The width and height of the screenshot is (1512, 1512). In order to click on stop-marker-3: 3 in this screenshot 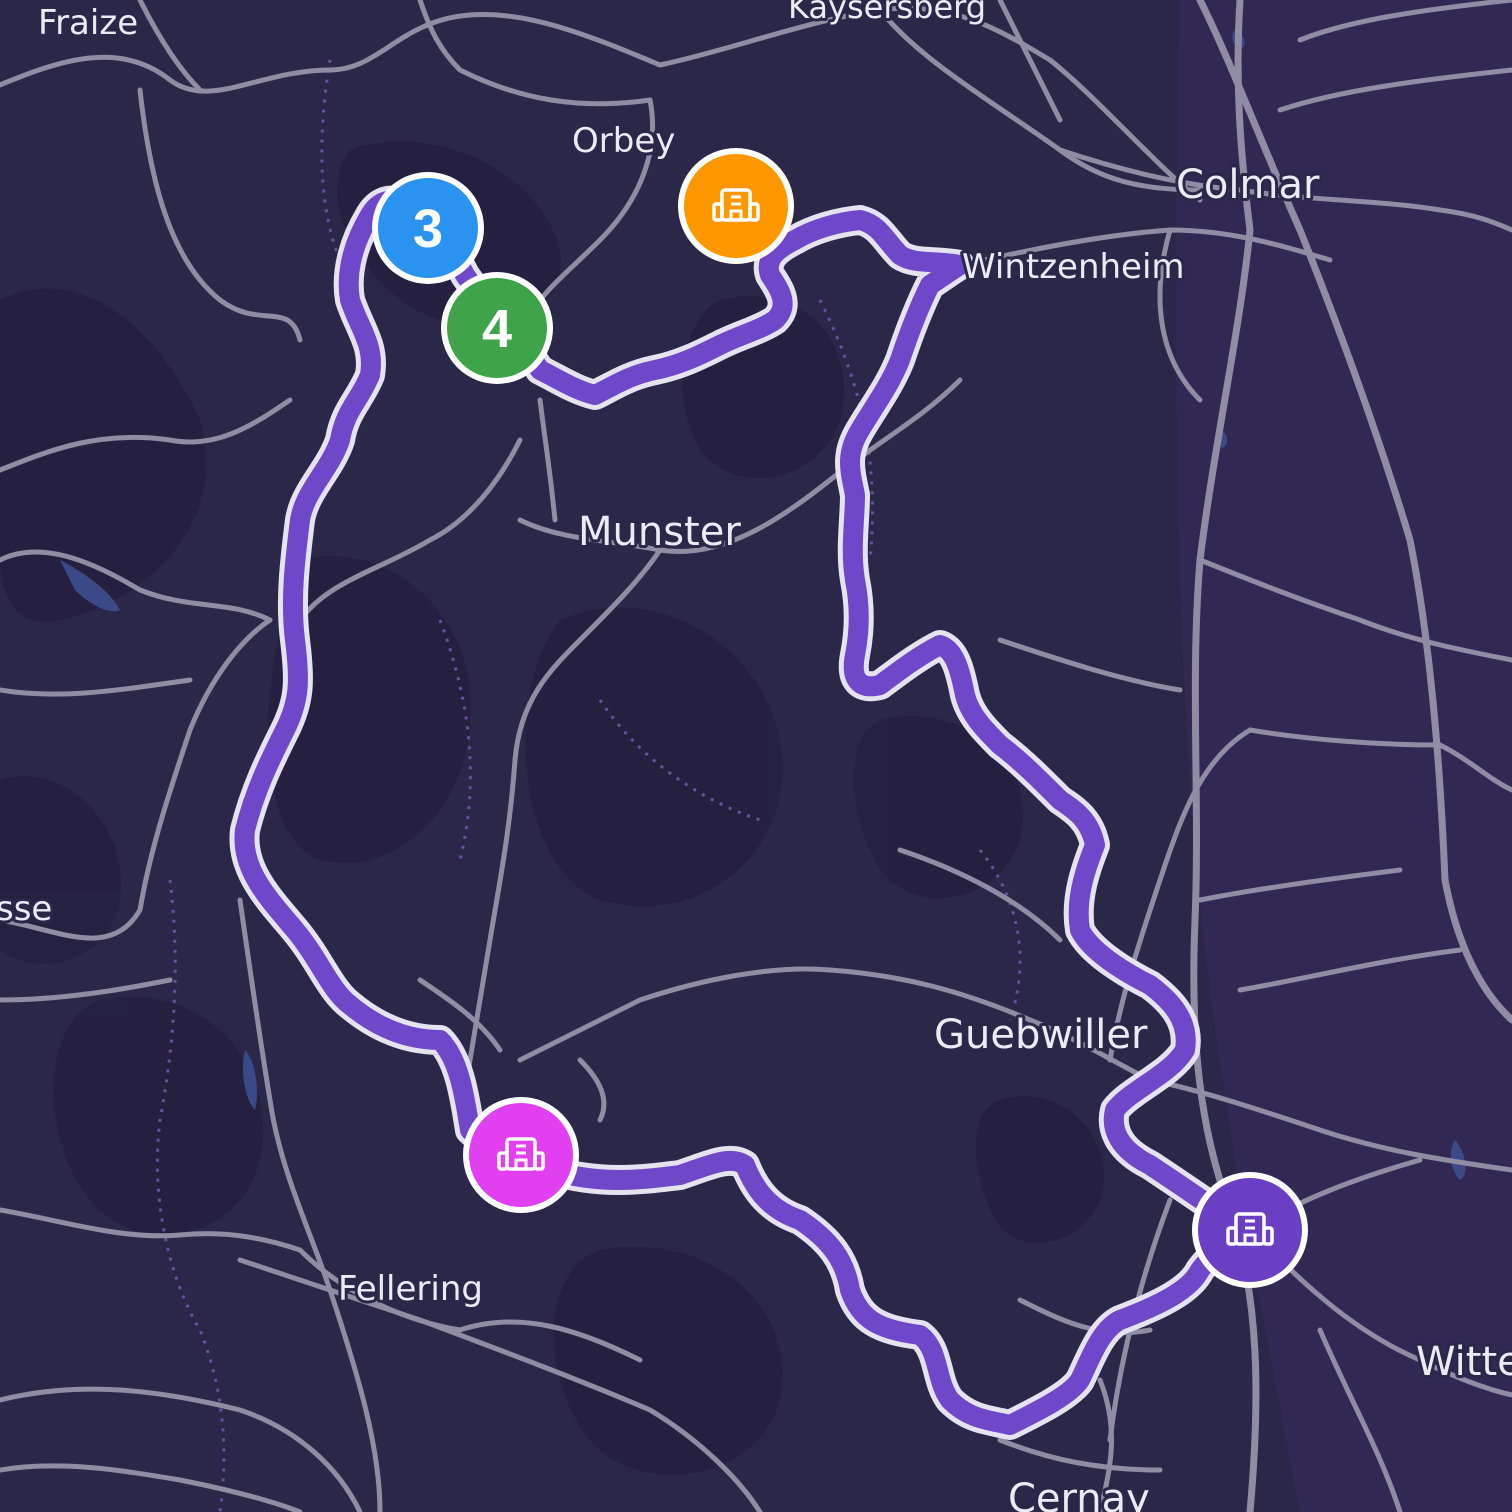, I will do `click(428, 228)`.